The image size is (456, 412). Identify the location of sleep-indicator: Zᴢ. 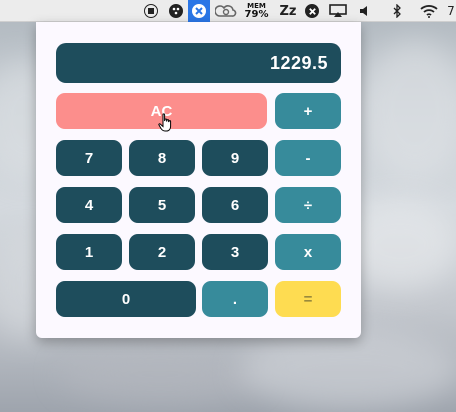
(288, 11).